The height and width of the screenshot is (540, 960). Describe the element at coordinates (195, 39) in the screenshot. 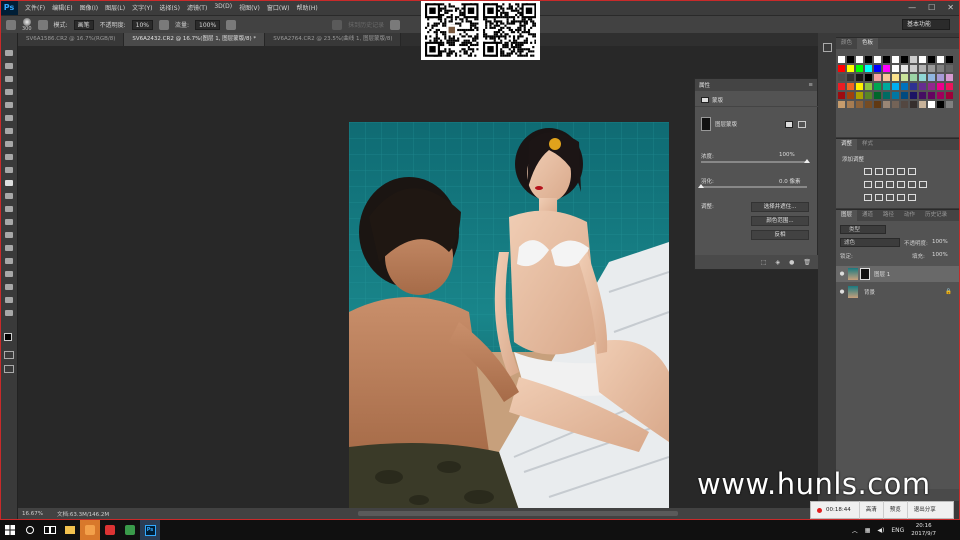

I see `document-tab: SV6A2432.CR2 @ 16.7%(图层 1, 图层蒙版/8) *` at that location.